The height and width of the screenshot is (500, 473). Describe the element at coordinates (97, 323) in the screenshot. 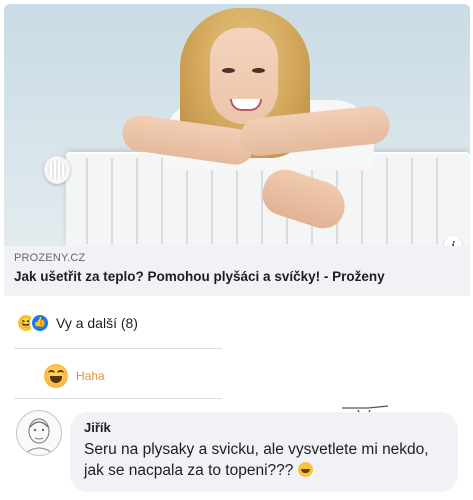

I see `reactions-count-text: Vy a další (8)` at that location.